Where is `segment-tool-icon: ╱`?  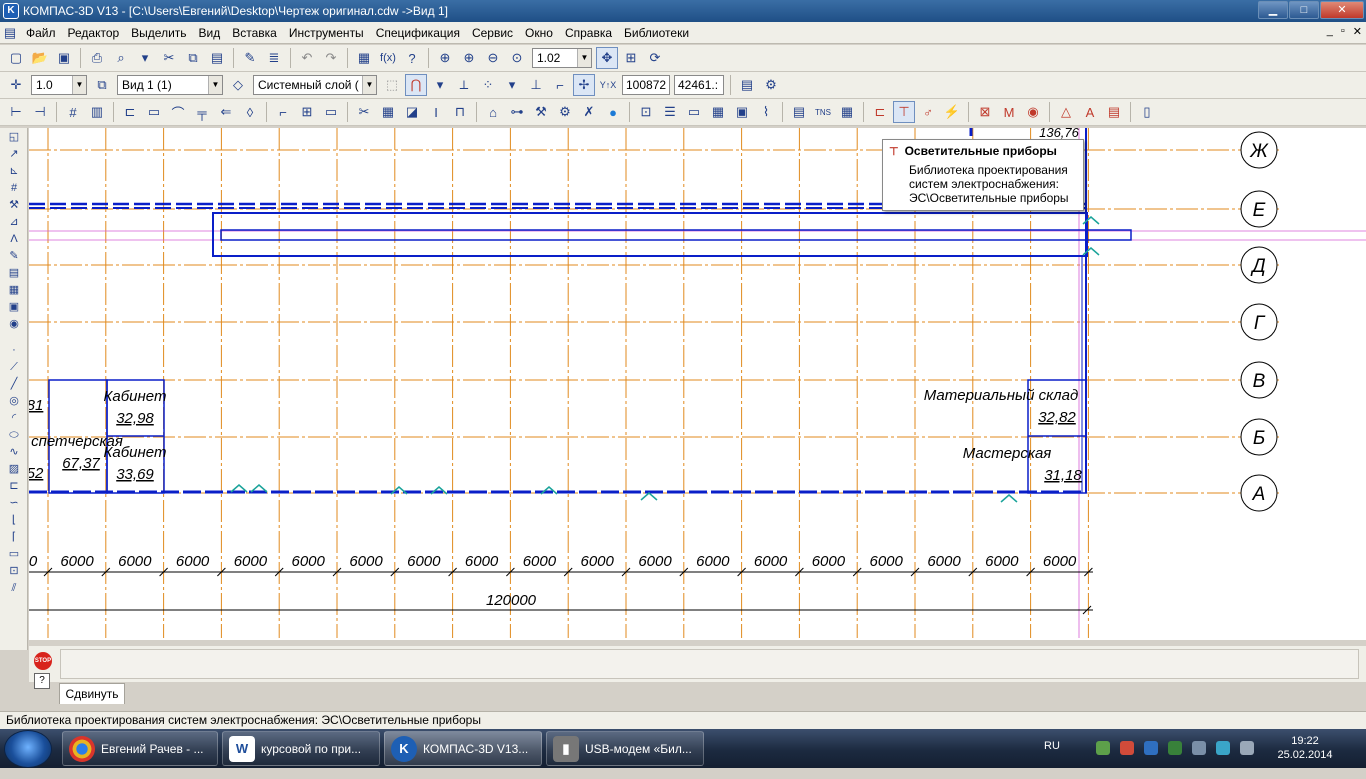
segment-tool-icon: ╱ is located at coordinates (14, 384).